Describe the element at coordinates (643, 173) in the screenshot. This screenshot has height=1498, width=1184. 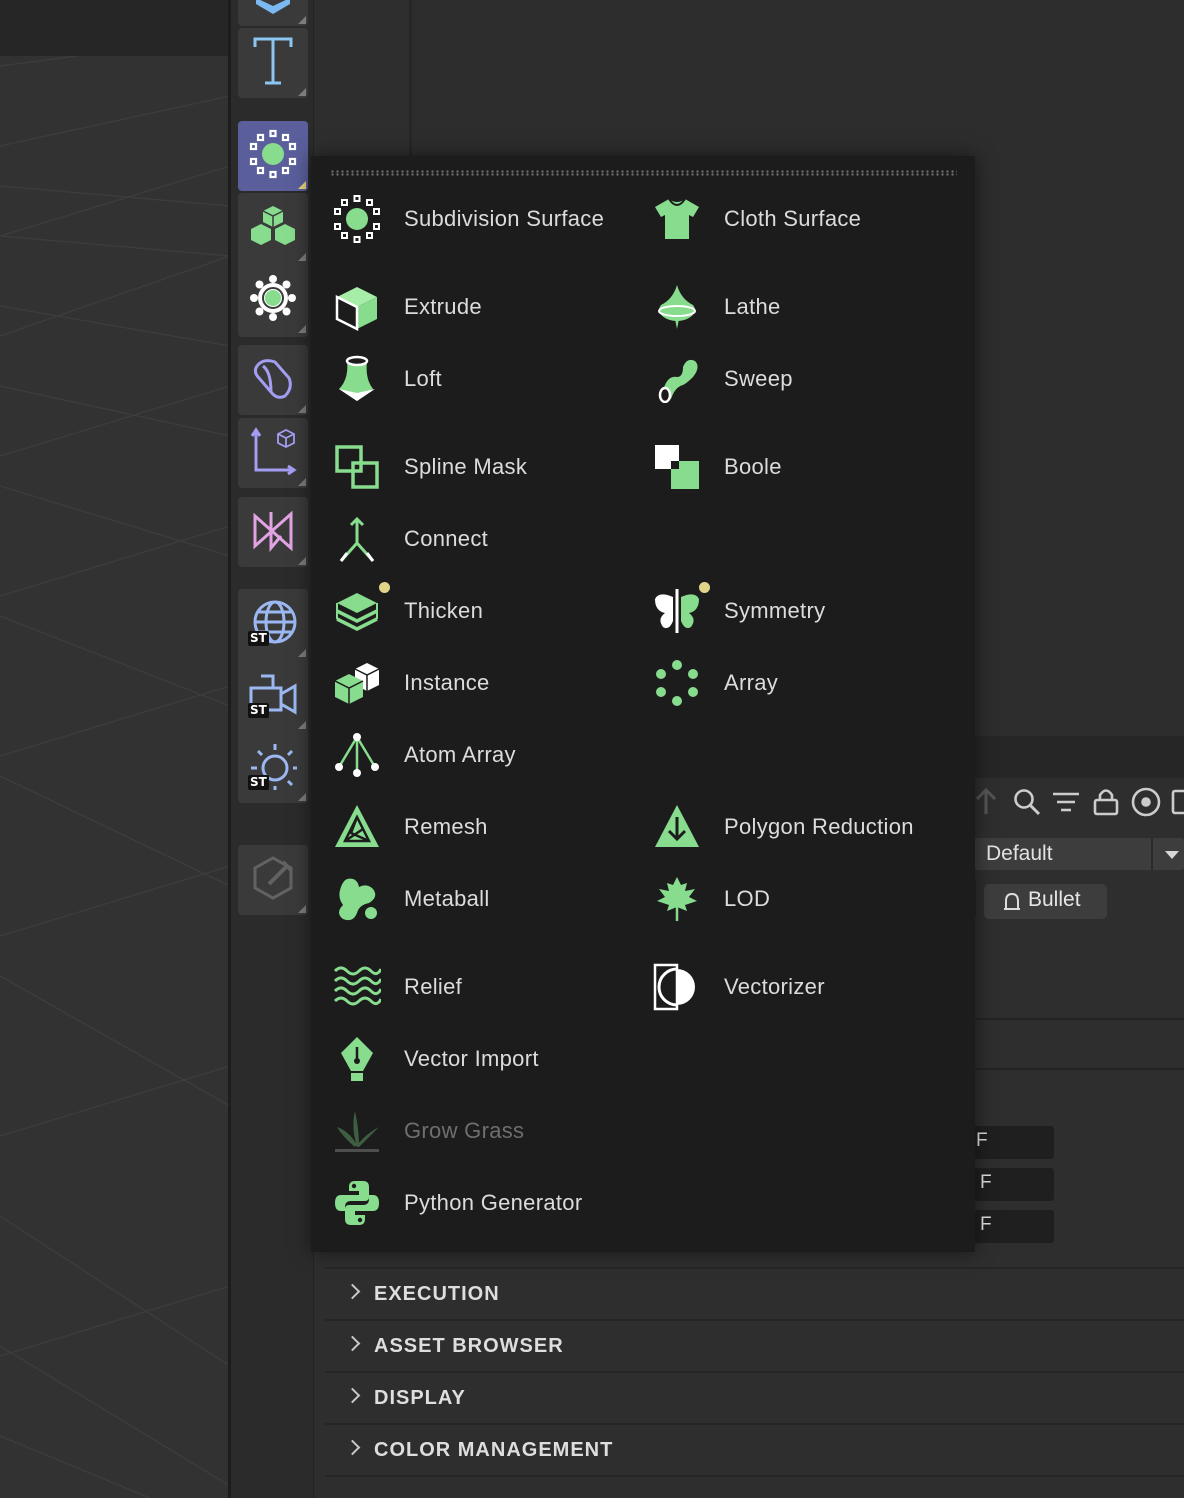
I see `popup-drag-handle` at that location.